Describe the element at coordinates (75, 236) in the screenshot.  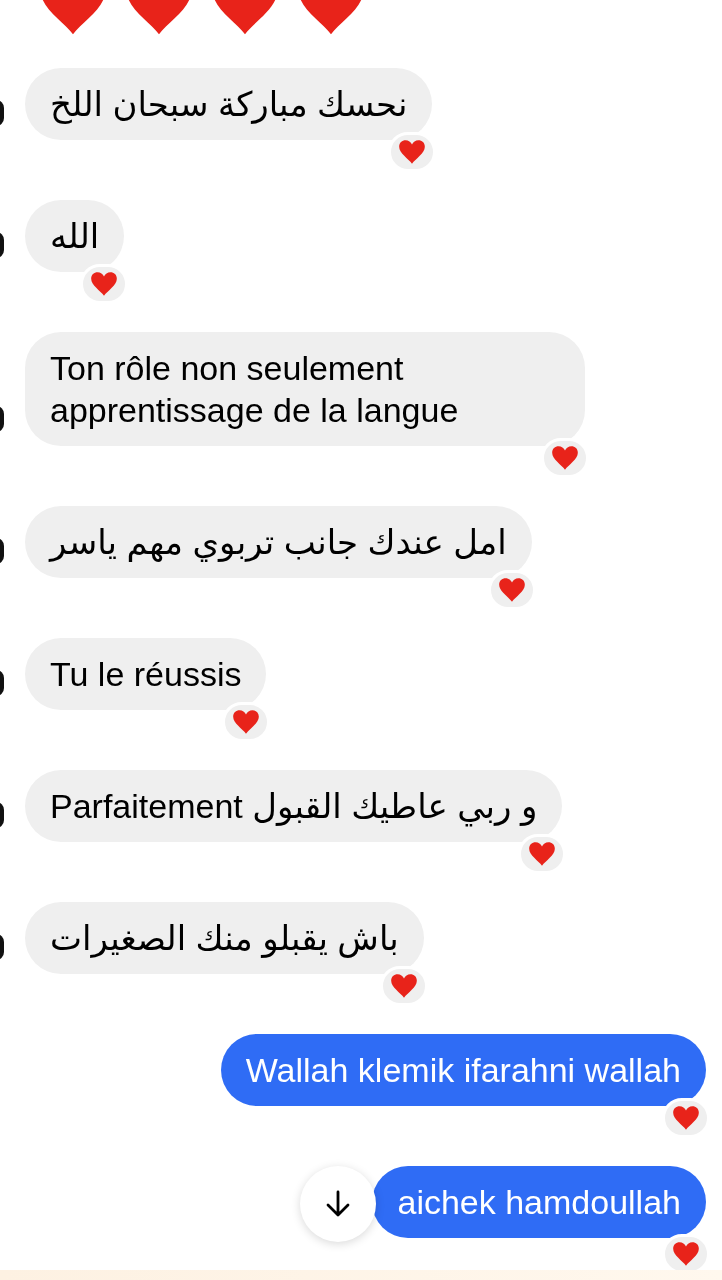
I see `message-bubble: الله` at that location.